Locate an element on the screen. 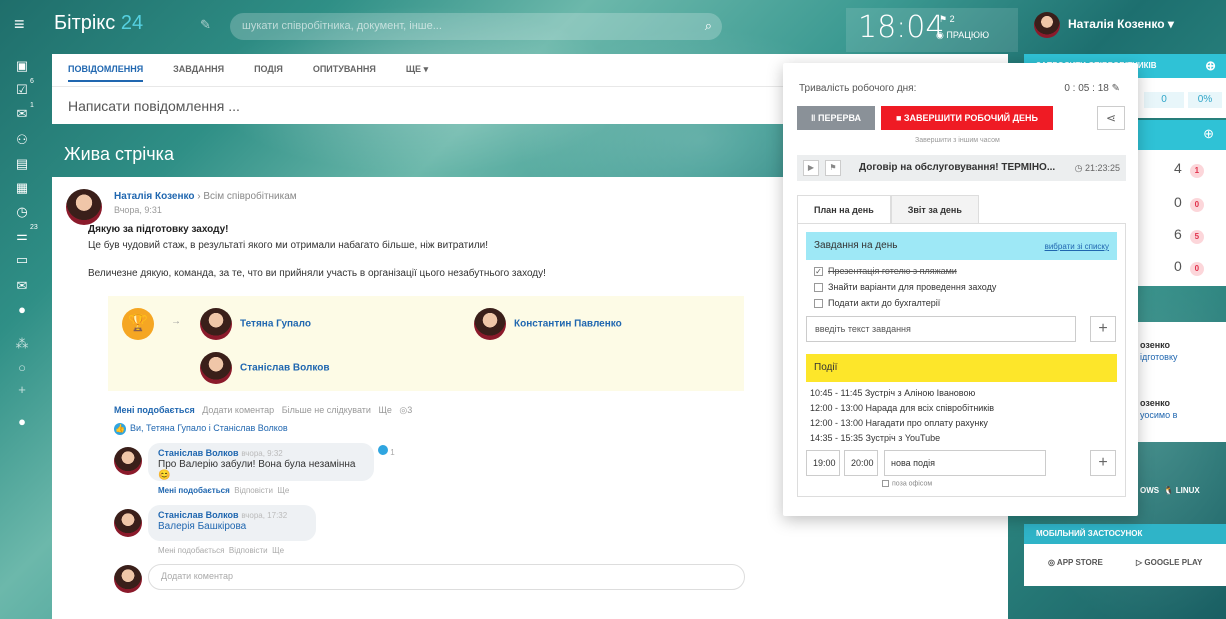 Image resolution: width=1226 pixels, height=619 pixels. linux-icon: 🐧 is located at coordinates (1168, 490).